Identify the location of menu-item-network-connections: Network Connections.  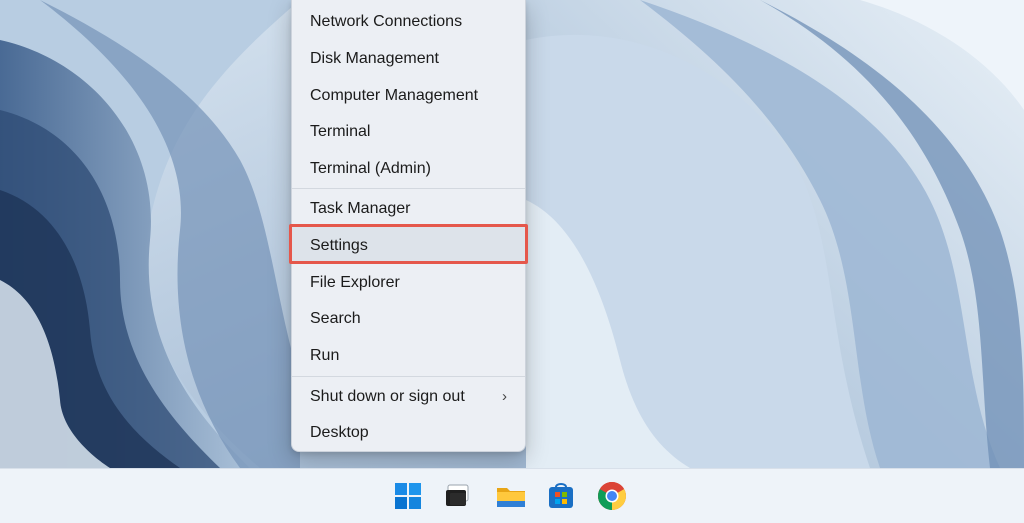
(408, 22).